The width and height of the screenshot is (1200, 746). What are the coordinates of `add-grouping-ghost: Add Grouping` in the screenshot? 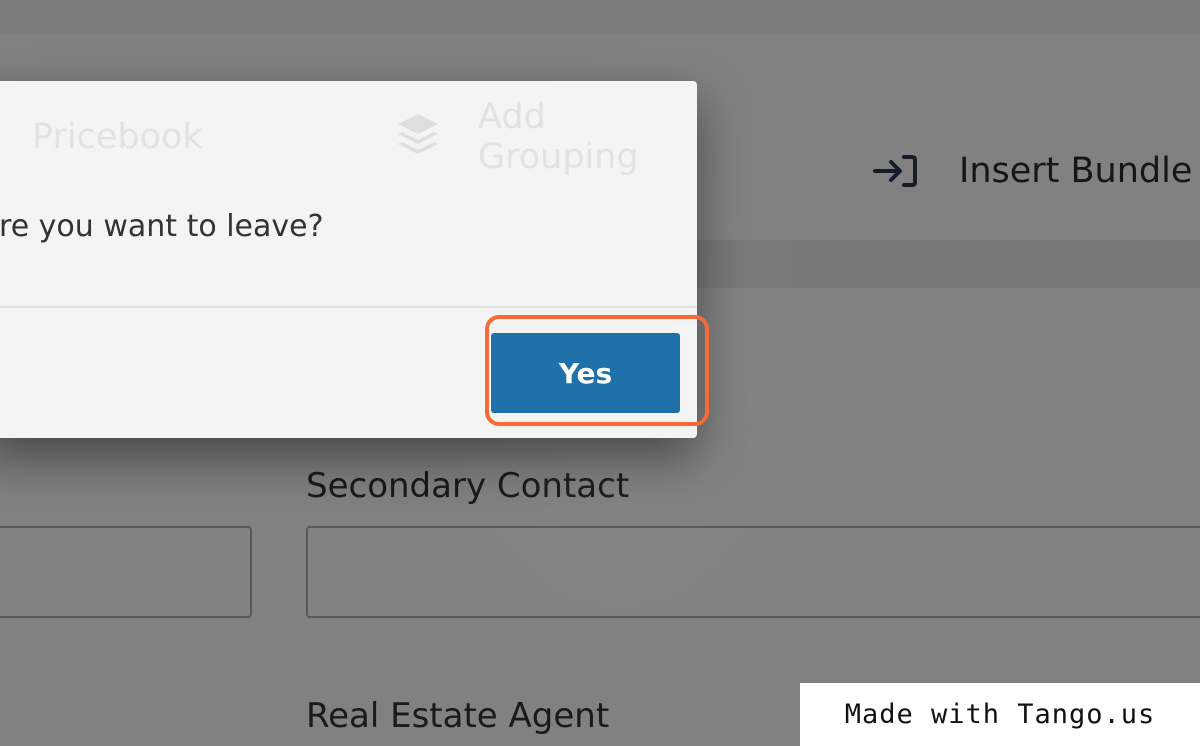 It's located at (546, 137).